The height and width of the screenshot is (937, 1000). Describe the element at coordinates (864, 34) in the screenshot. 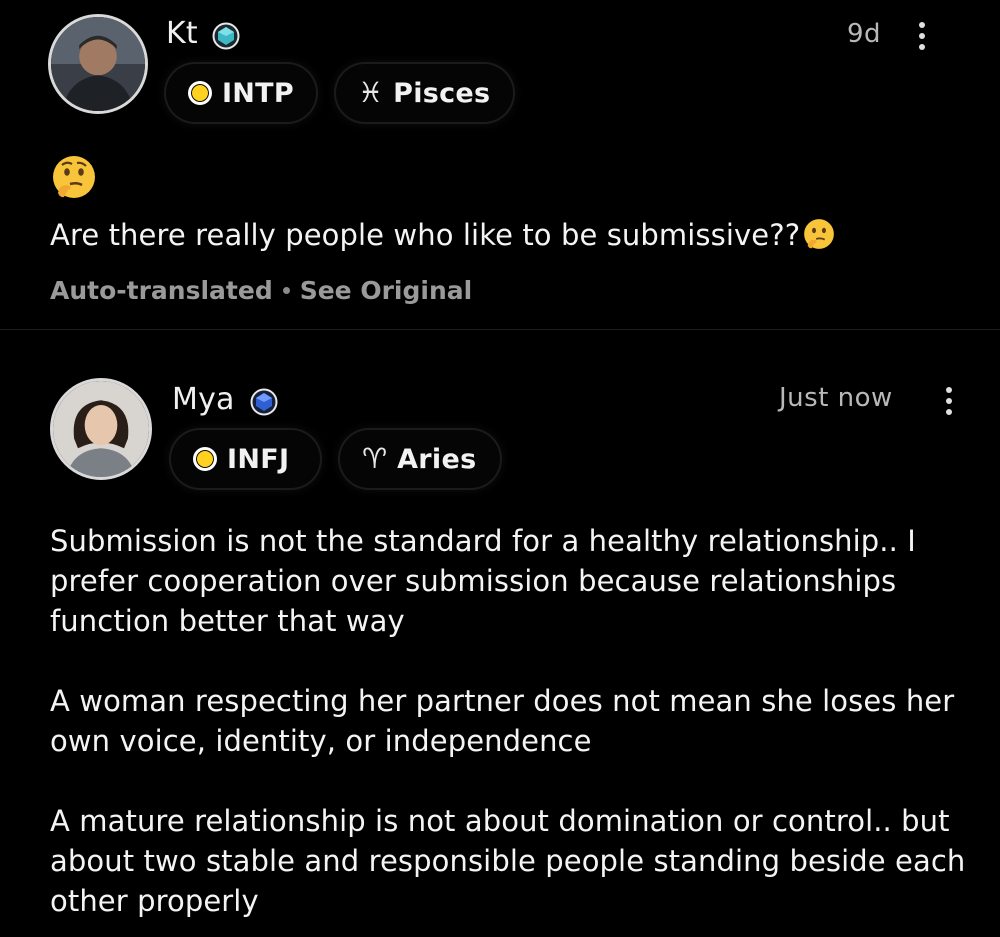

I see `timestamp: 9d` at that location.